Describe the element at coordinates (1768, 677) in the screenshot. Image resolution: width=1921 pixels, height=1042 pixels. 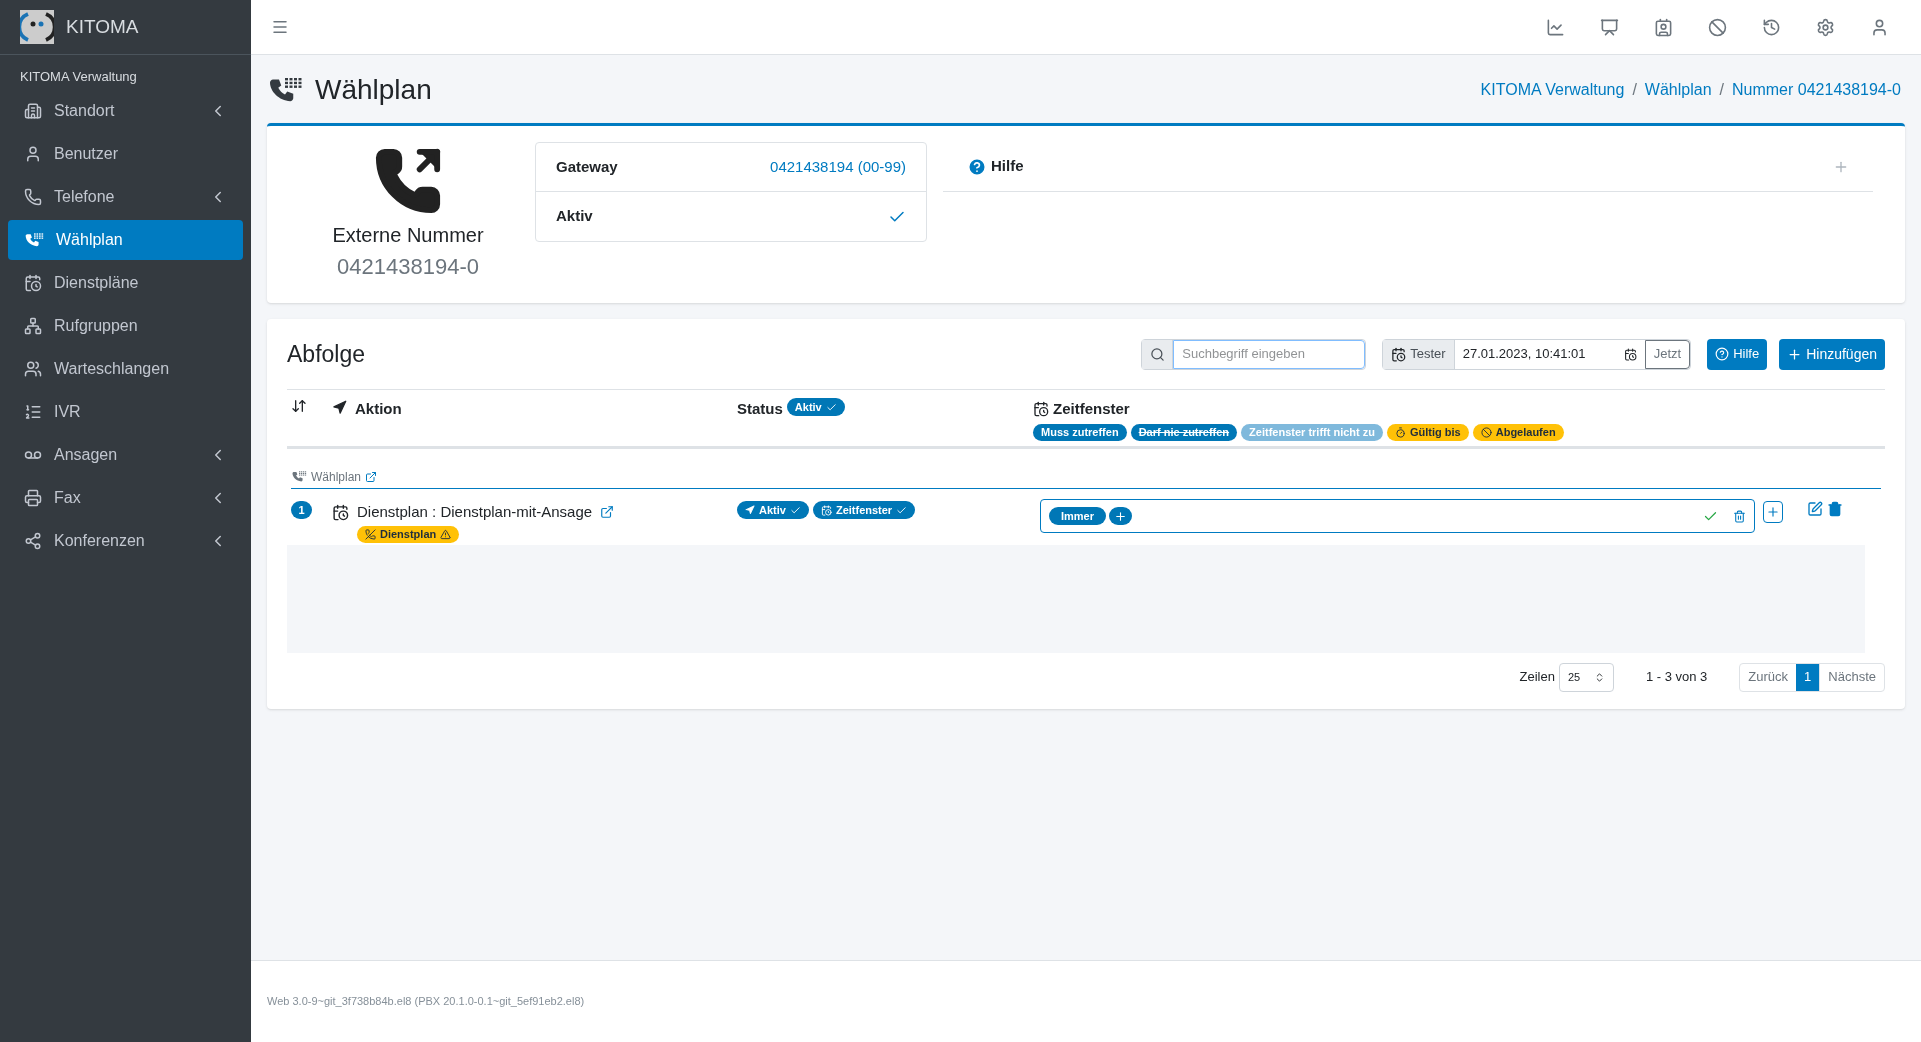
I see `prev-button: Zurück` at that location.